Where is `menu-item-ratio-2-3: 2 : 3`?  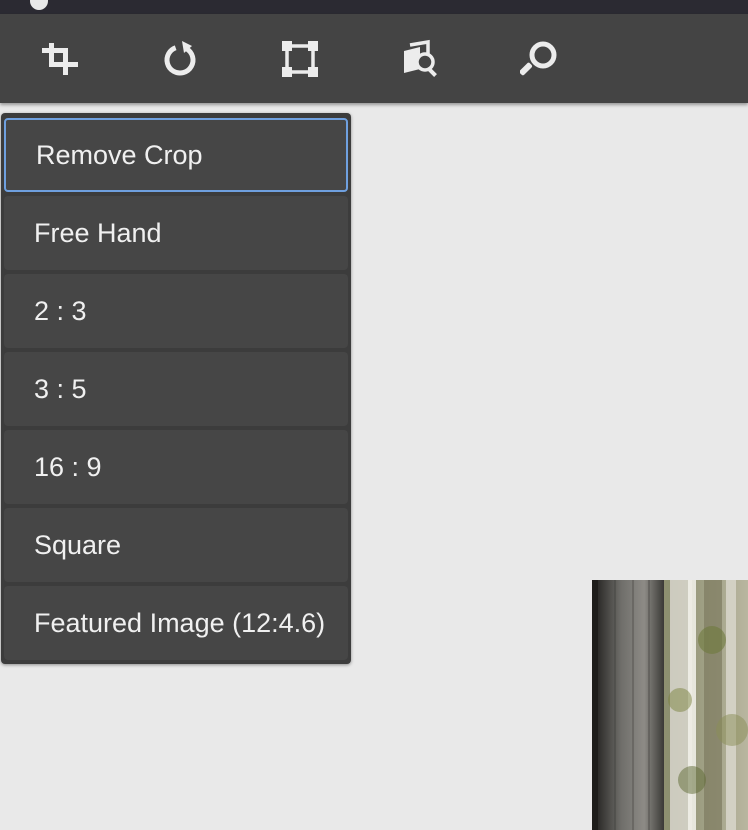 menu-item-ratio-2-3: 2 : 3 is located at coordinates (176, 311).